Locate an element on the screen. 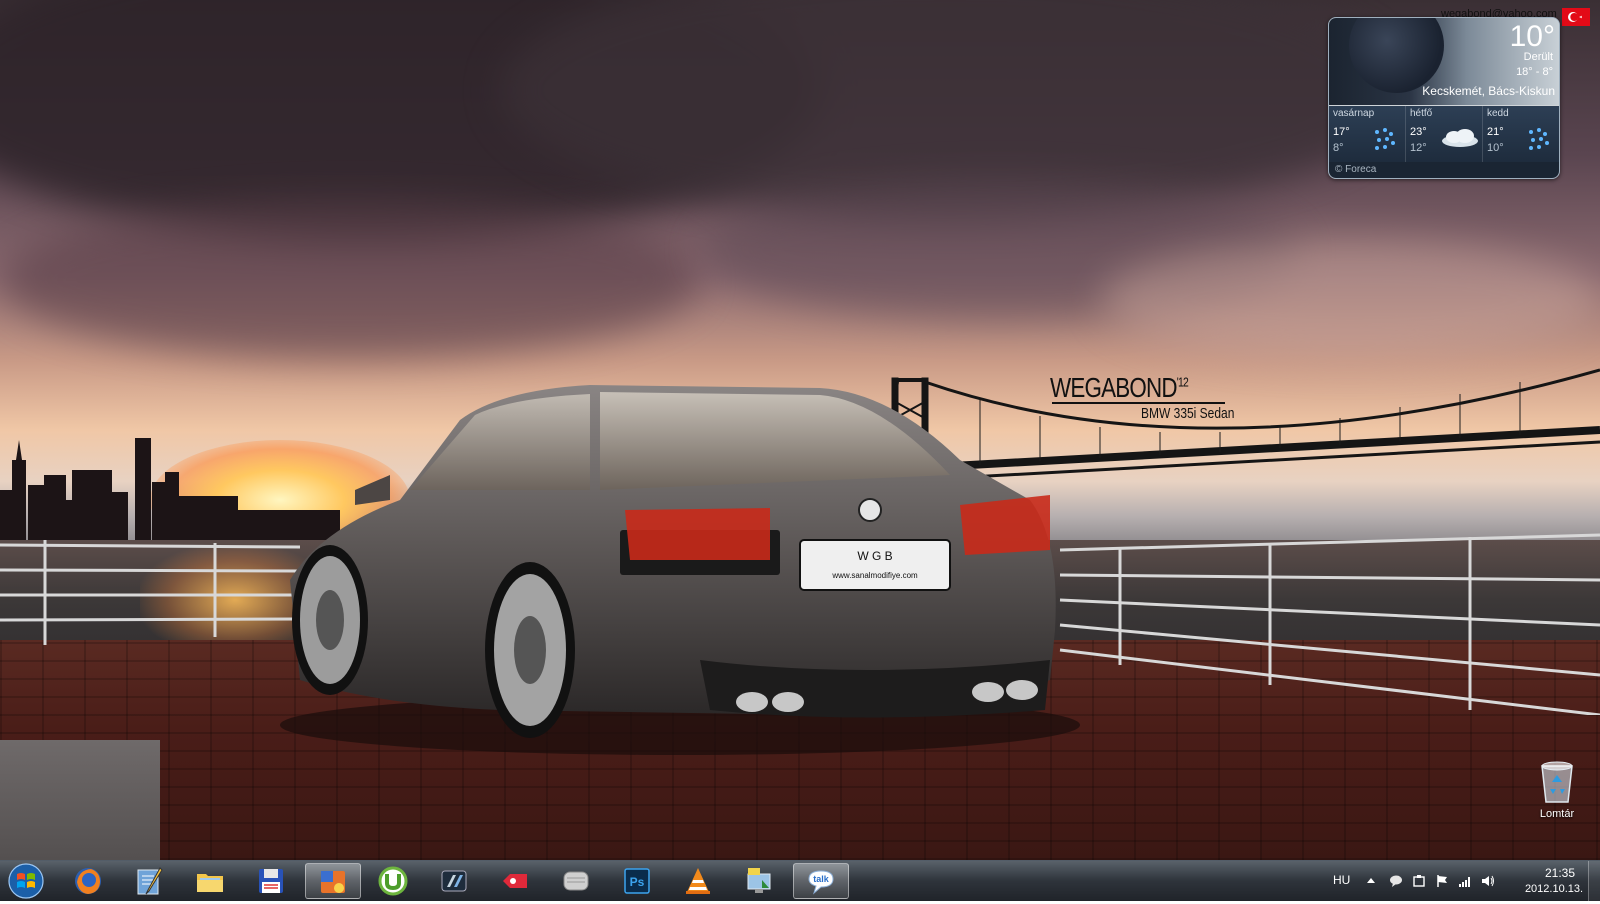 This screenshot has height=904, width=1600. taskbar-utorrent is located at coordinates (394, 881).